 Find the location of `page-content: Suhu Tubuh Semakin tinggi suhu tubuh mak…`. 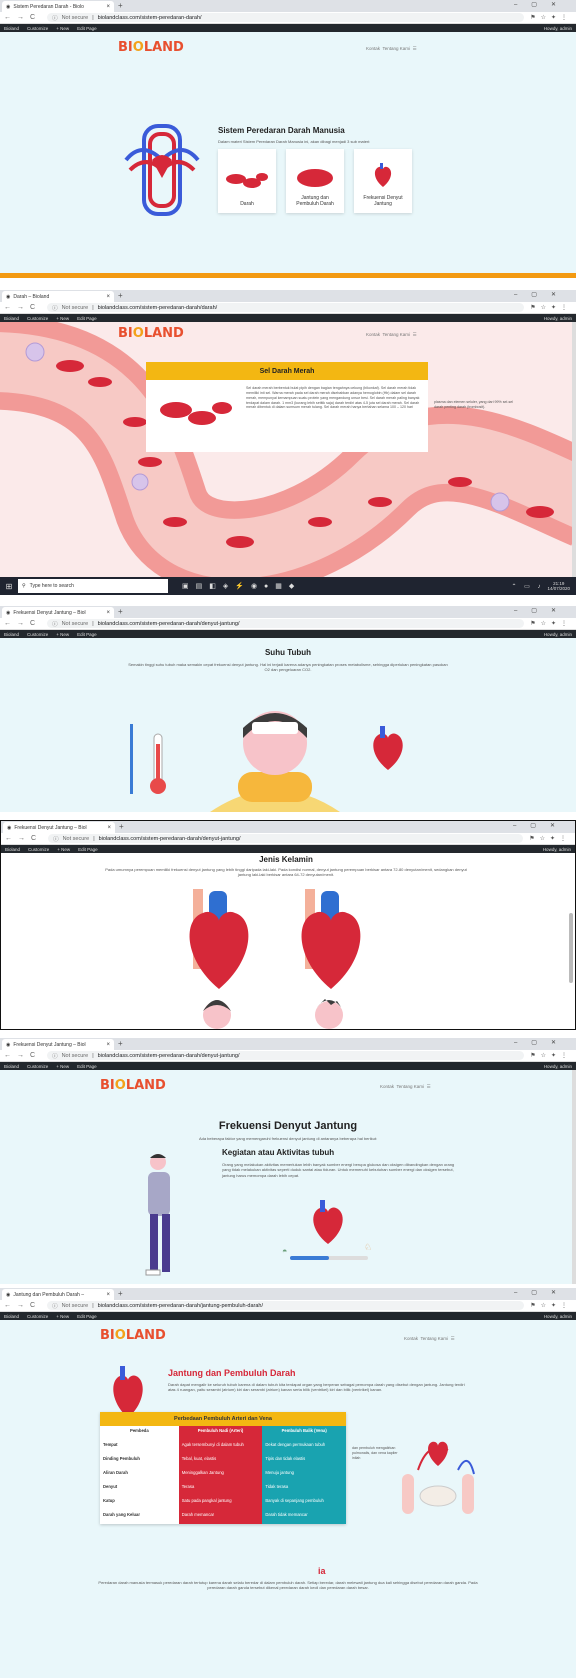

page-content: Suhu Tubuh Semakin tinggi suhu tubuh mak… is located at coordinates (288, 725).